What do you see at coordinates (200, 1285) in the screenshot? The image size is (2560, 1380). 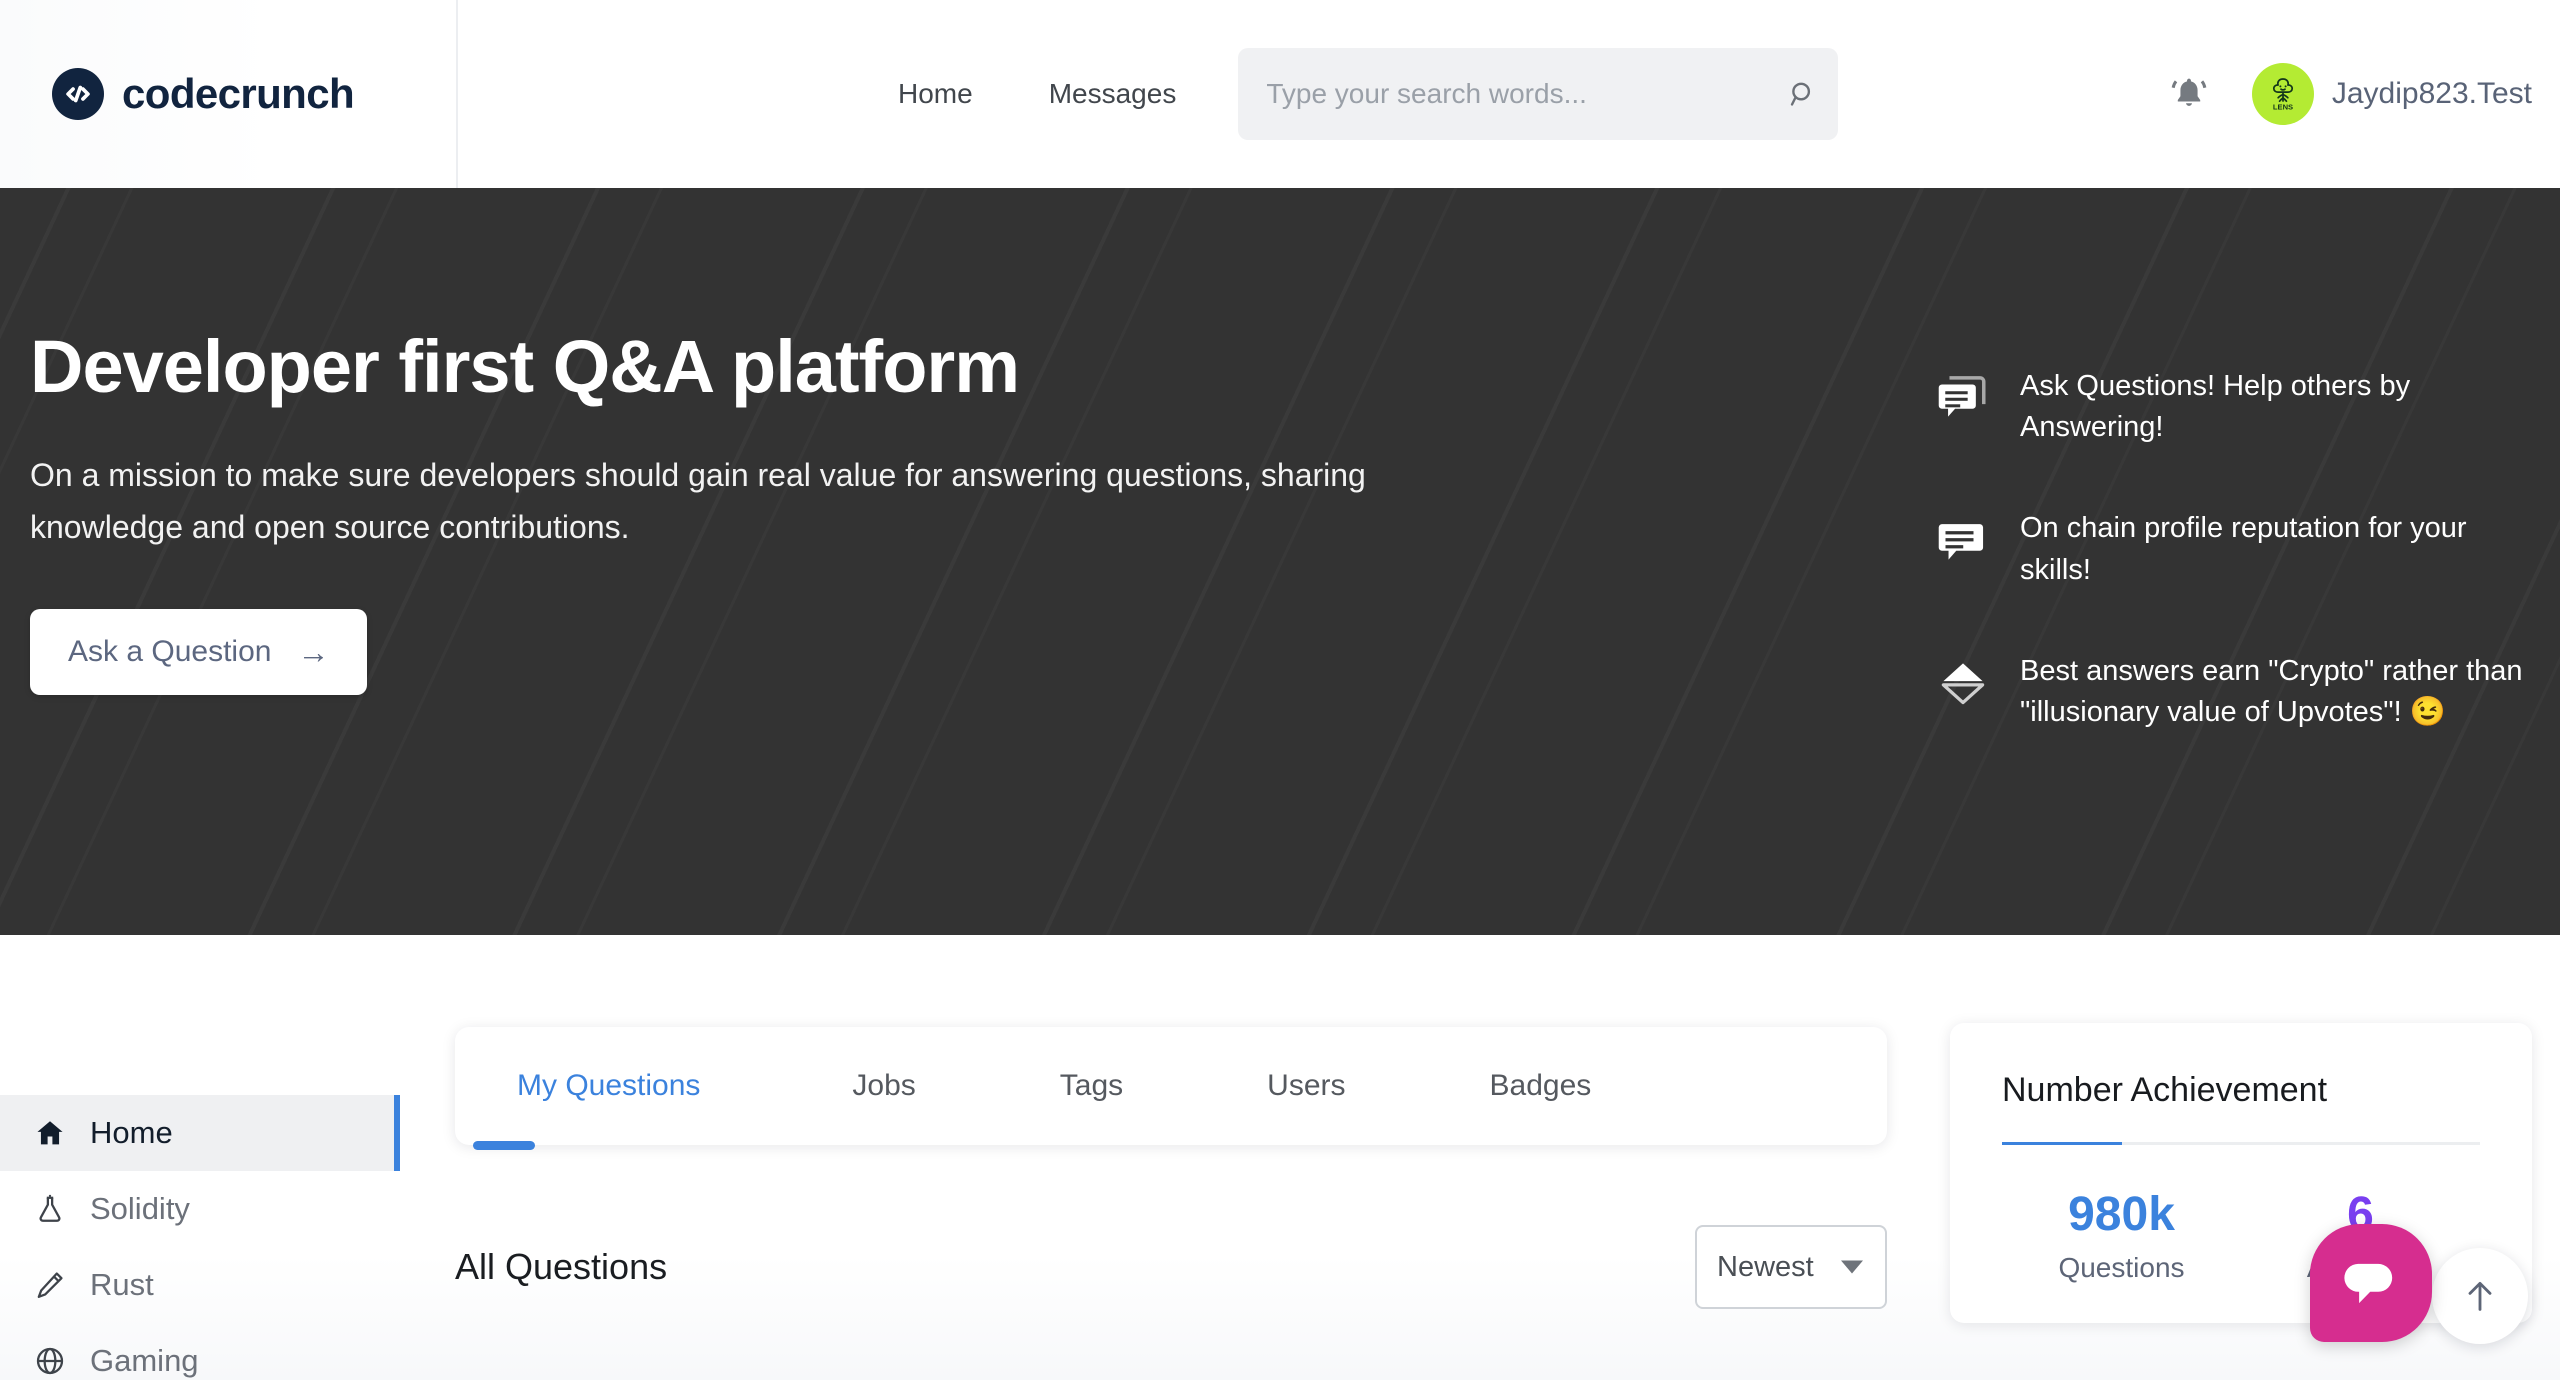 I see `sidebar-item-rust: Rust` at bounding box center [200, 1285].